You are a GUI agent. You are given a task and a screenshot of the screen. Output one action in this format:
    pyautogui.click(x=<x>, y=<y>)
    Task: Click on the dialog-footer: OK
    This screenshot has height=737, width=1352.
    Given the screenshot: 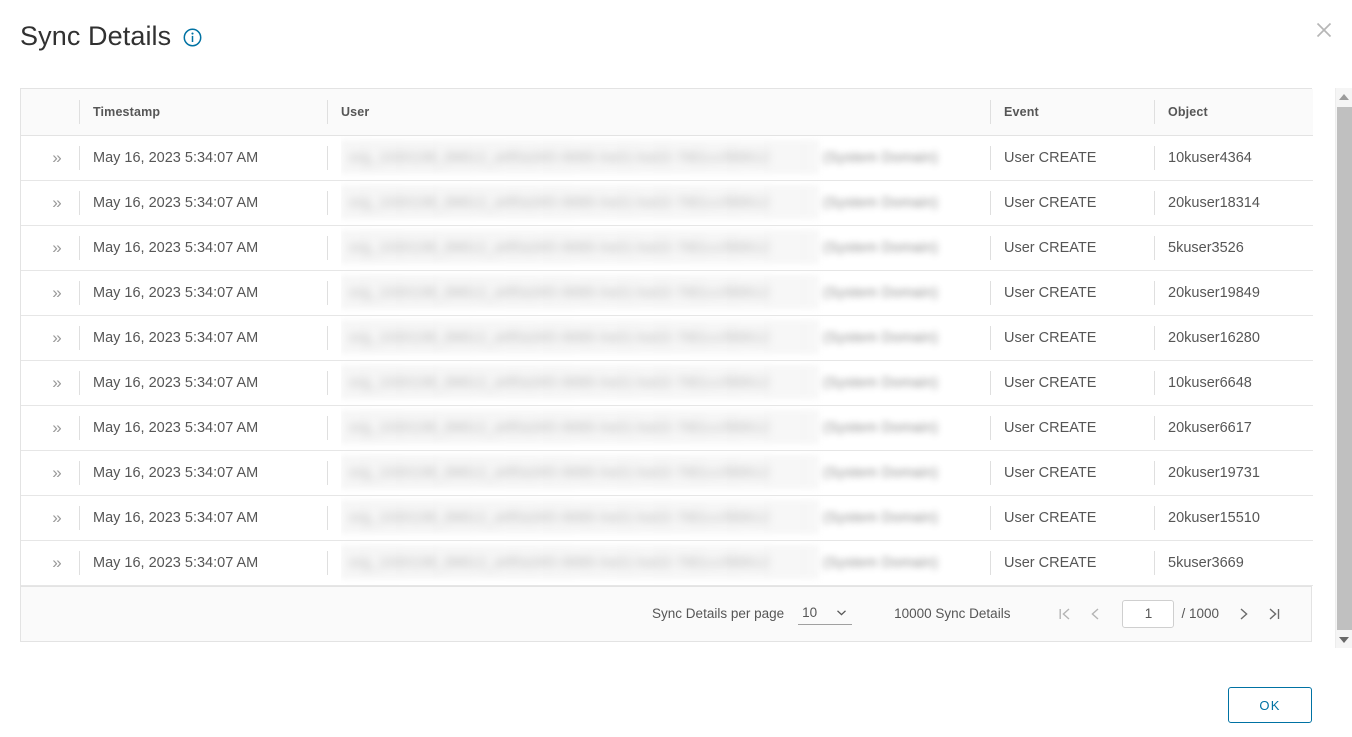 What is the action you would take?
    pyautogui.click(x=666, y=705)
    